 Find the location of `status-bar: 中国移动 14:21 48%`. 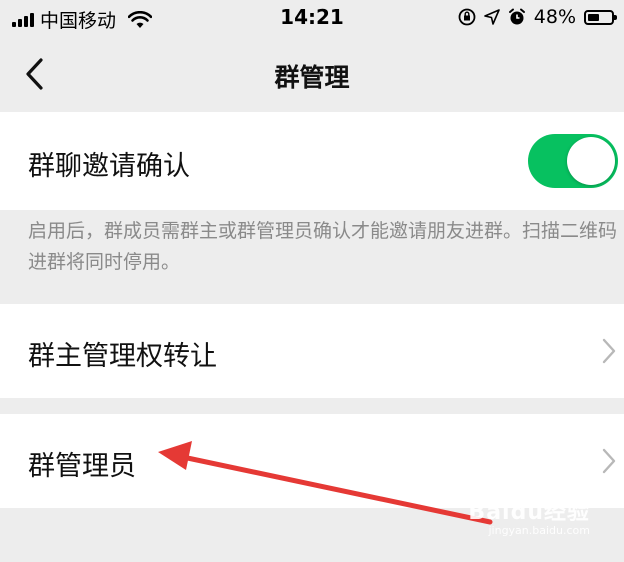

status-bar: 中国移动 14:21 48% is located at coordinates (312, 19).